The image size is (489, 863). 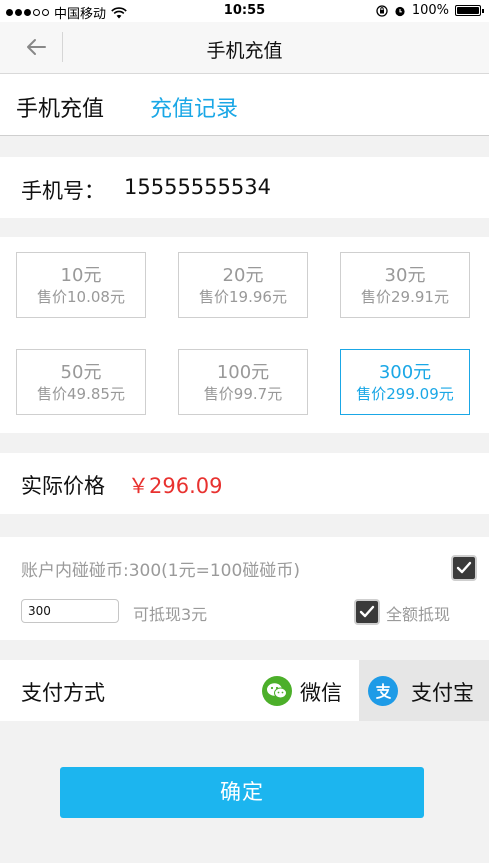 I want to click on amount-option-300: 300元 售价299.09元, so click(x=405, y=382).